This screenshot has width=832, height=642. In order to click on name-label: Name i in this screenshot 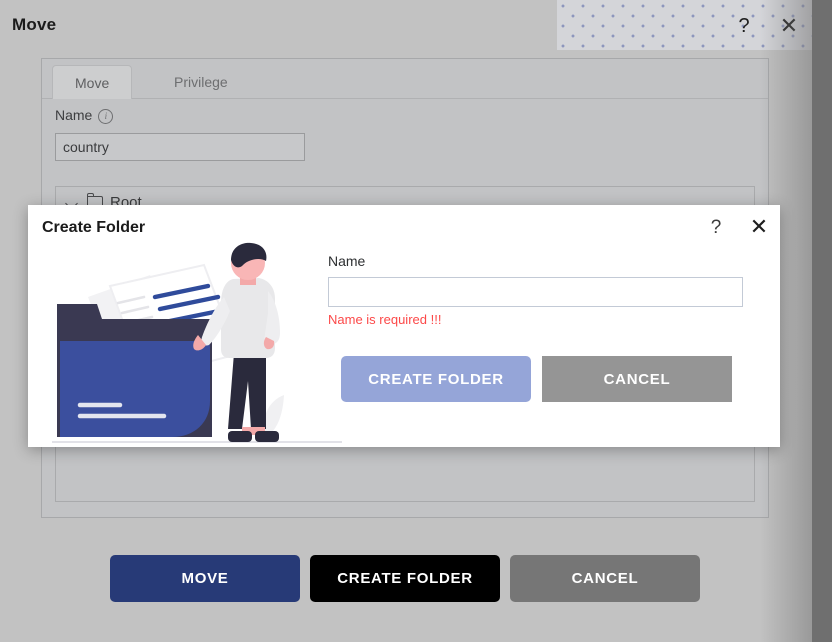, I will do `click(84, 115)`.